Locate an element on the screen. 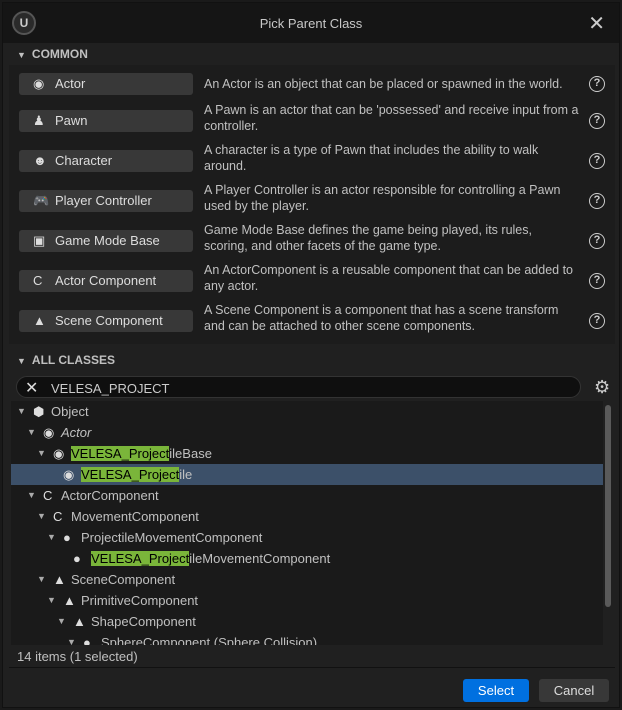 Image resolution: width=622 pixels, height=710 pixels. tree-row-label-rest: ile is located at coordinates (186, 474).